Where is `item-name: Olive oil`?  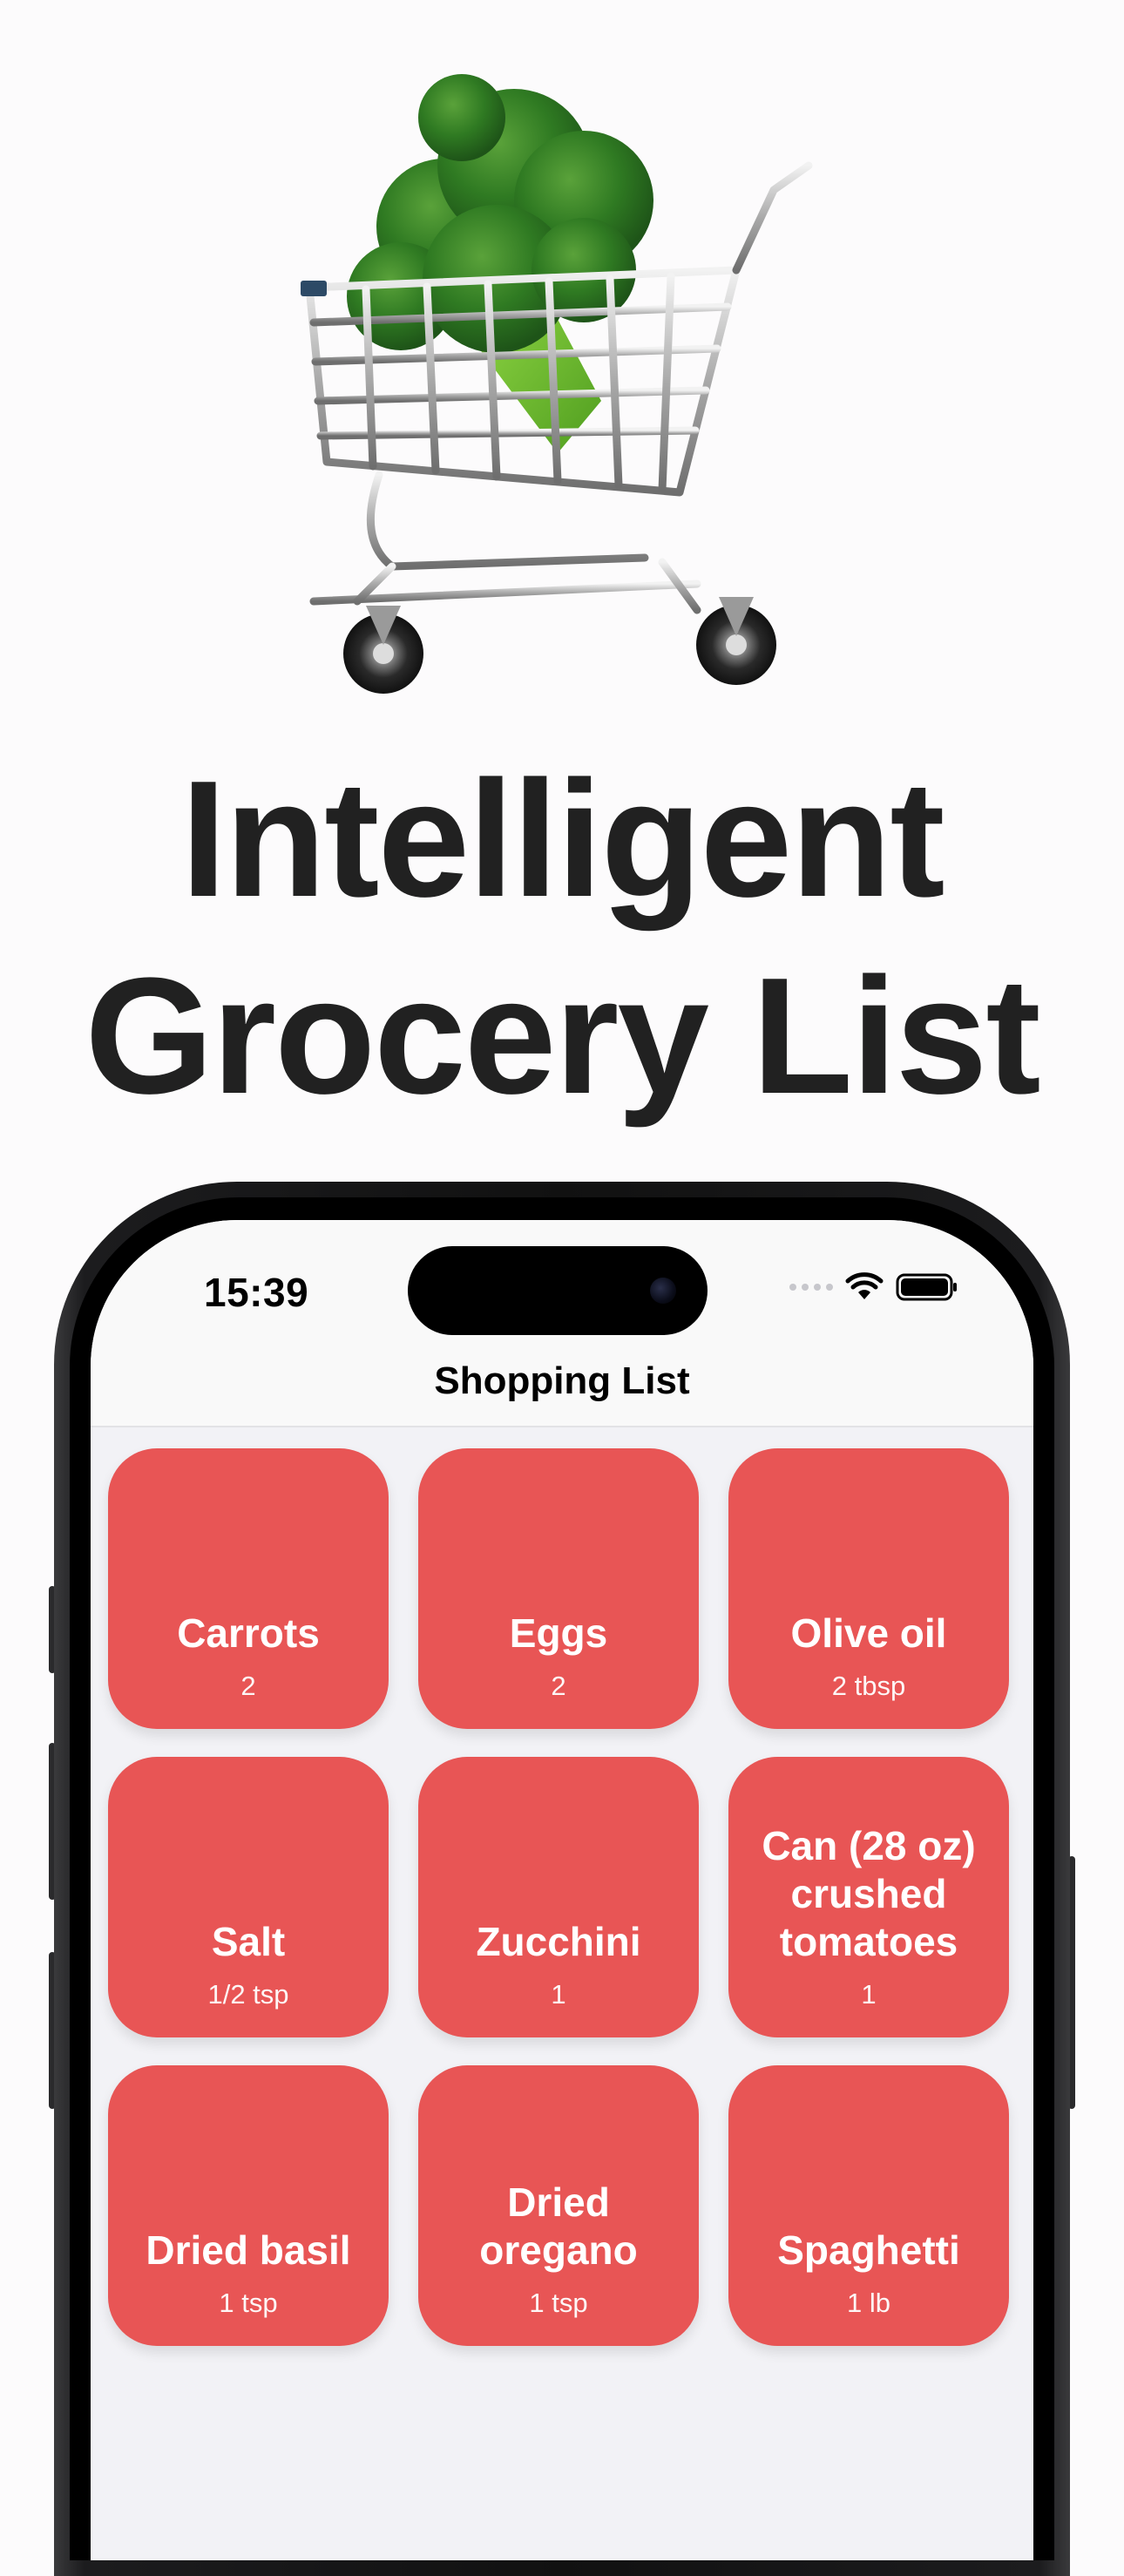
item-name: Olive oil is located at coordinates (868, 1633).